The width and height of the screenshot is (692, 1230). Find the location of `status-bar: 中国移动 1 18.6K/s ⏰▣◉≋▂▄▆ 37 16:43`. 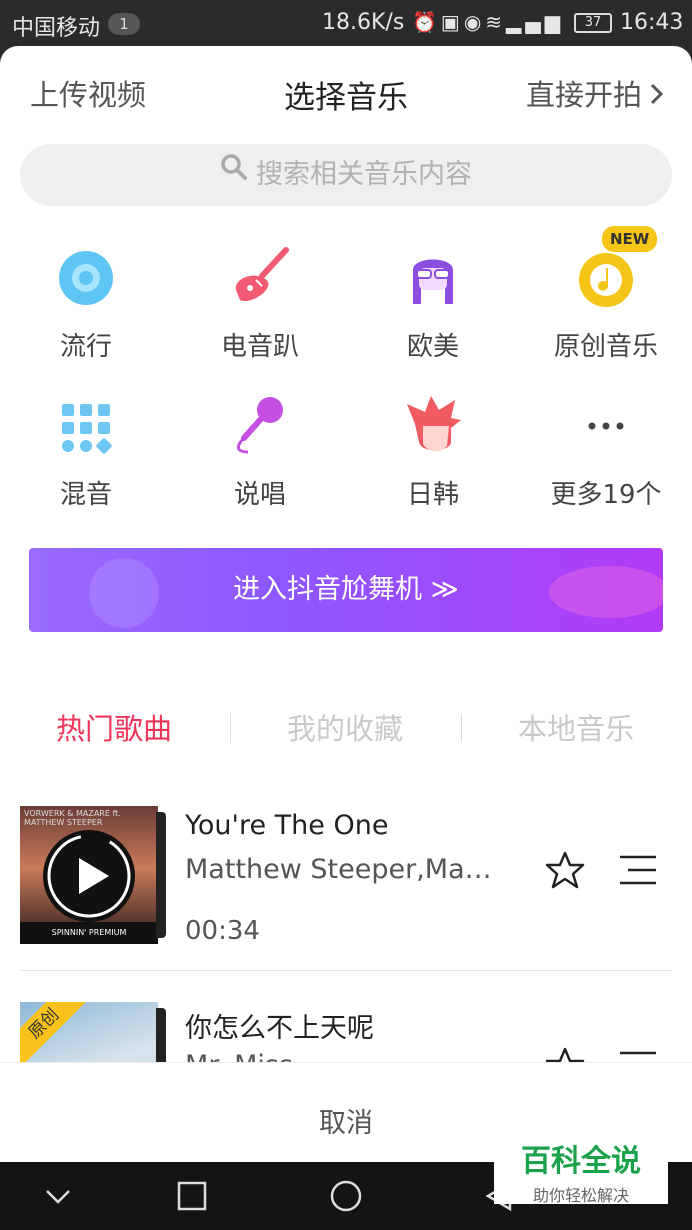

status-bar: 中国移动 1 18.6K/s ⏰▣◉≋▂▄▆ 37 16:43 is located at coordinates (346, 23).